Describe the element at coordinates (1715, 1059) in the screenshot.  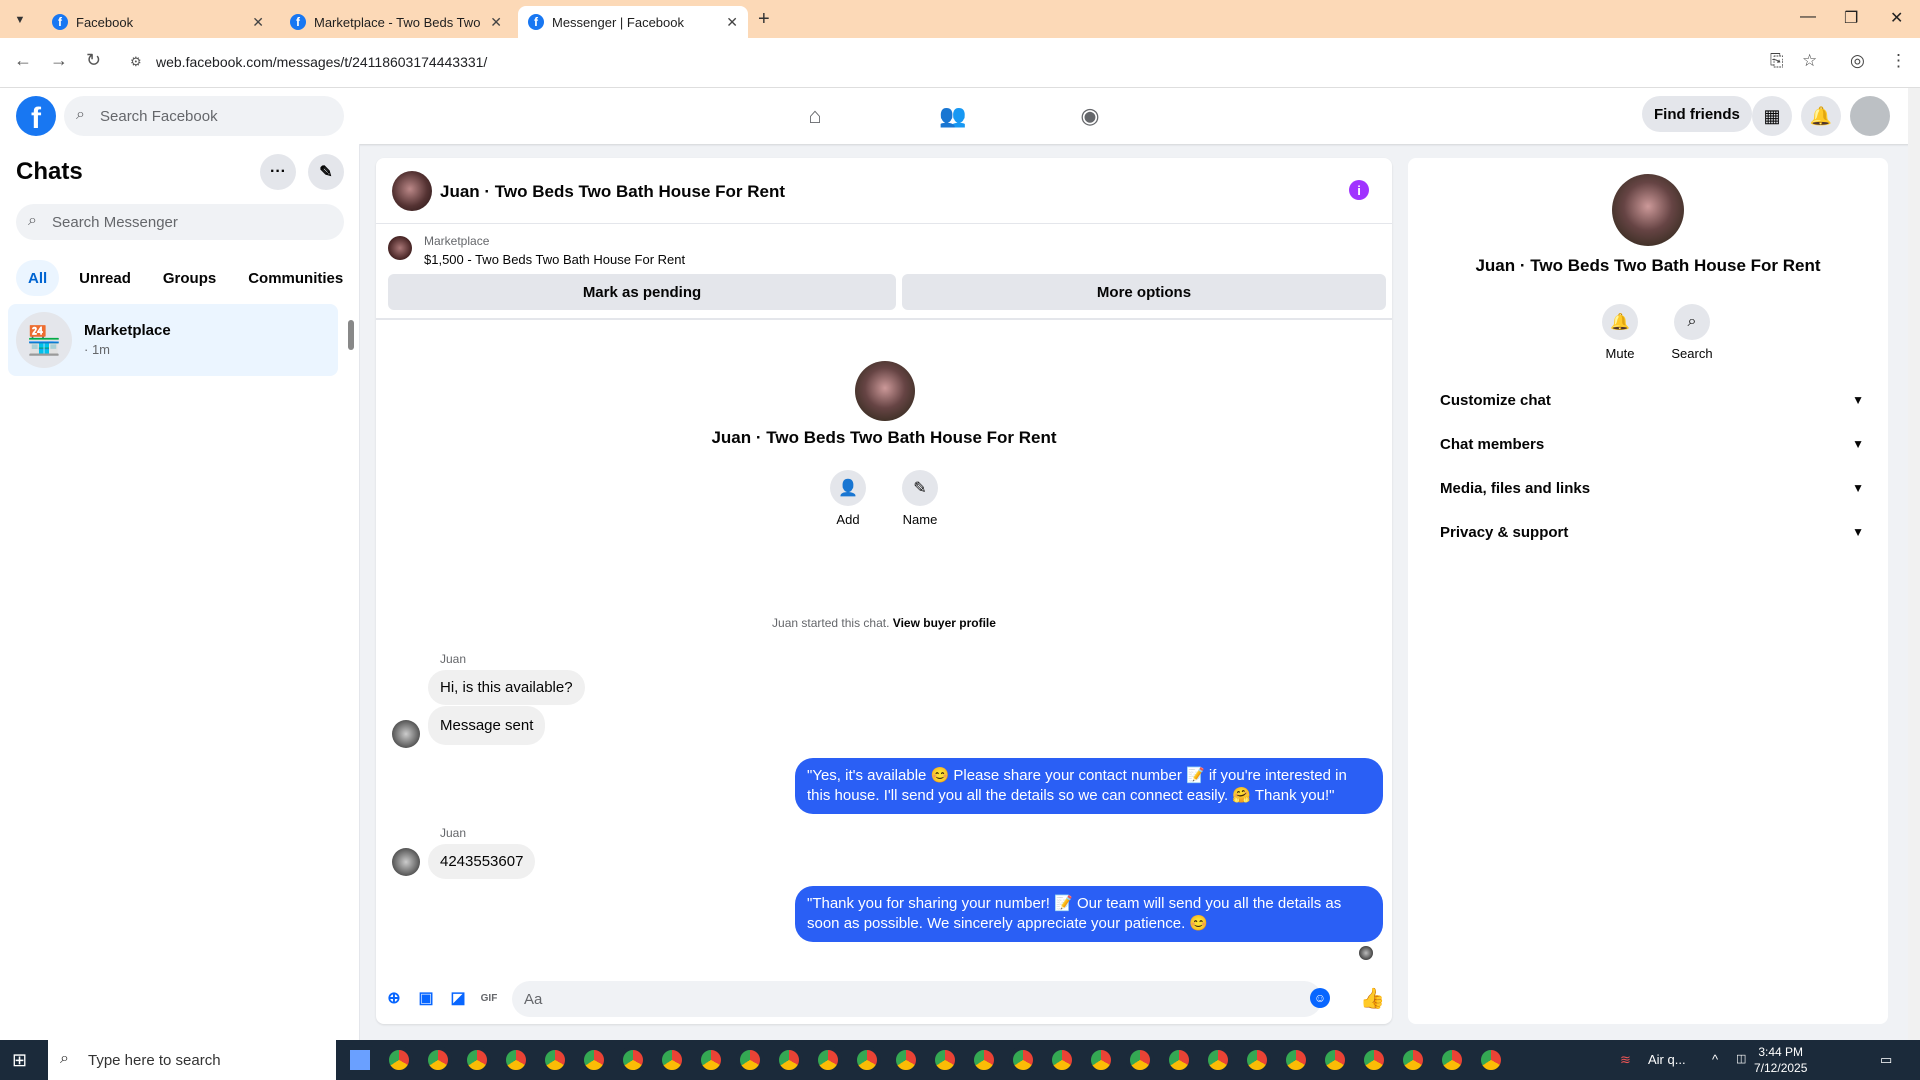
I see `tray-chevron-icon: ^` at that location.